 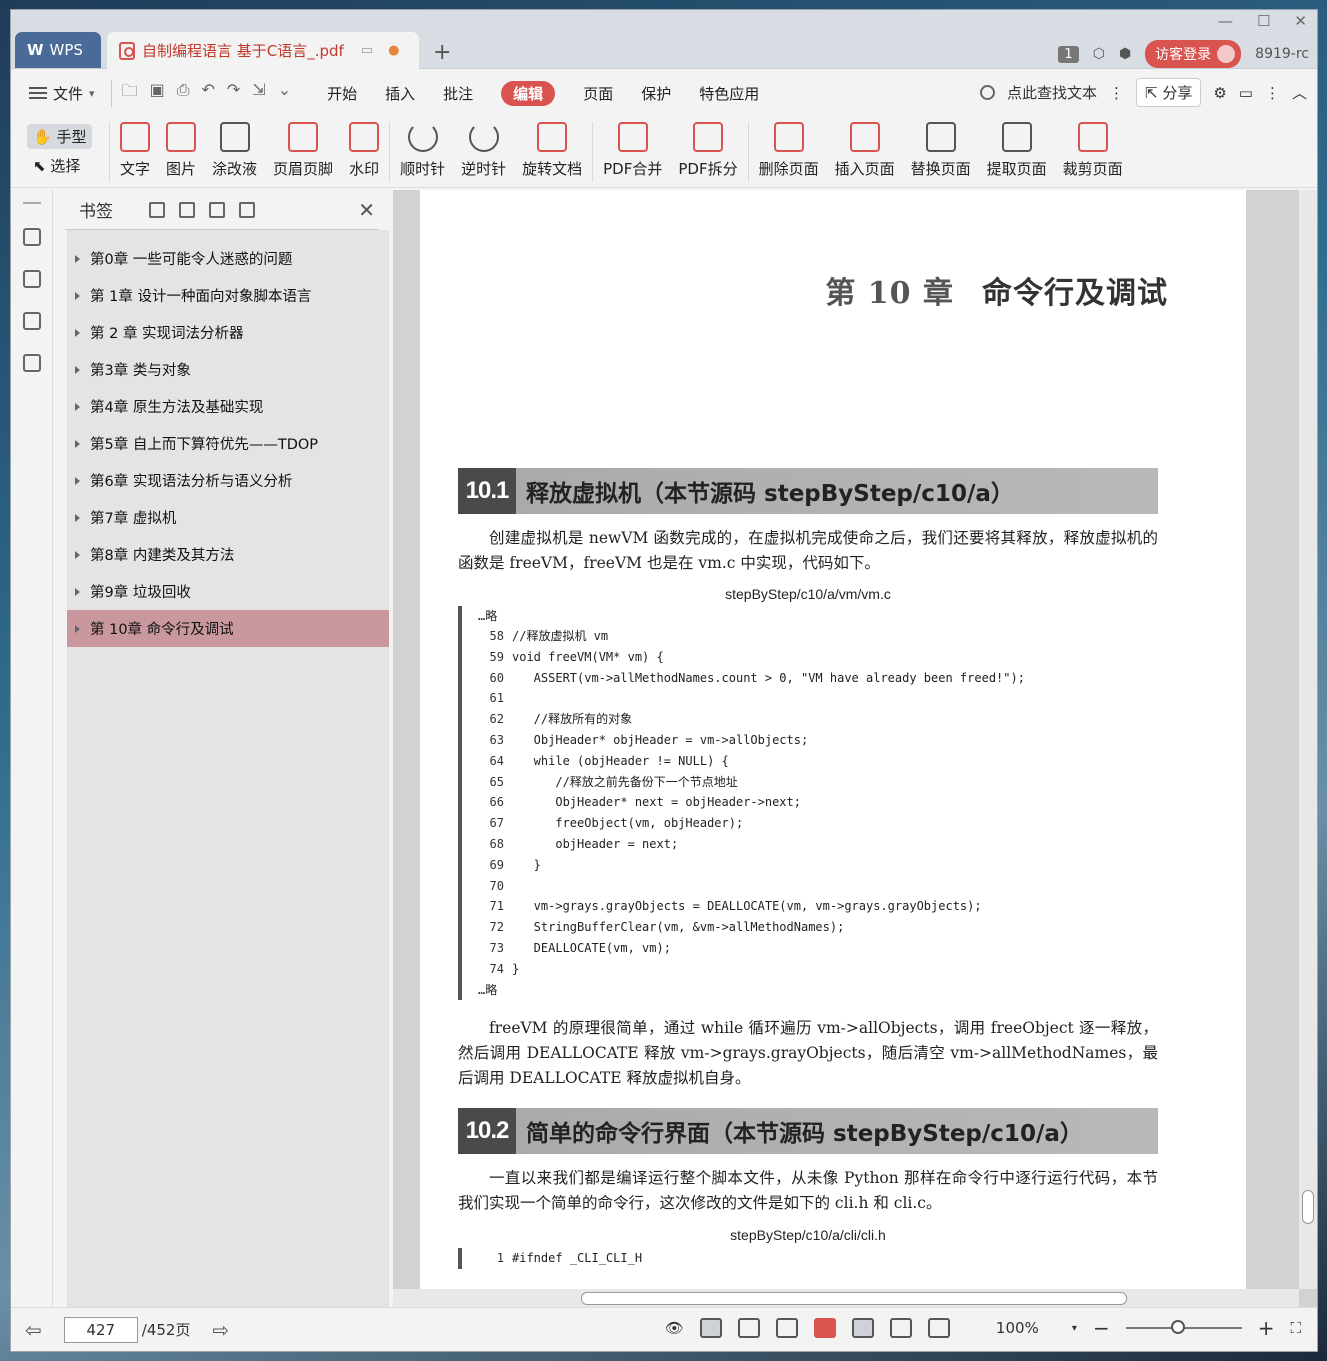 I want to click on monitor-icon: ▭, so click(x=367, y=50).